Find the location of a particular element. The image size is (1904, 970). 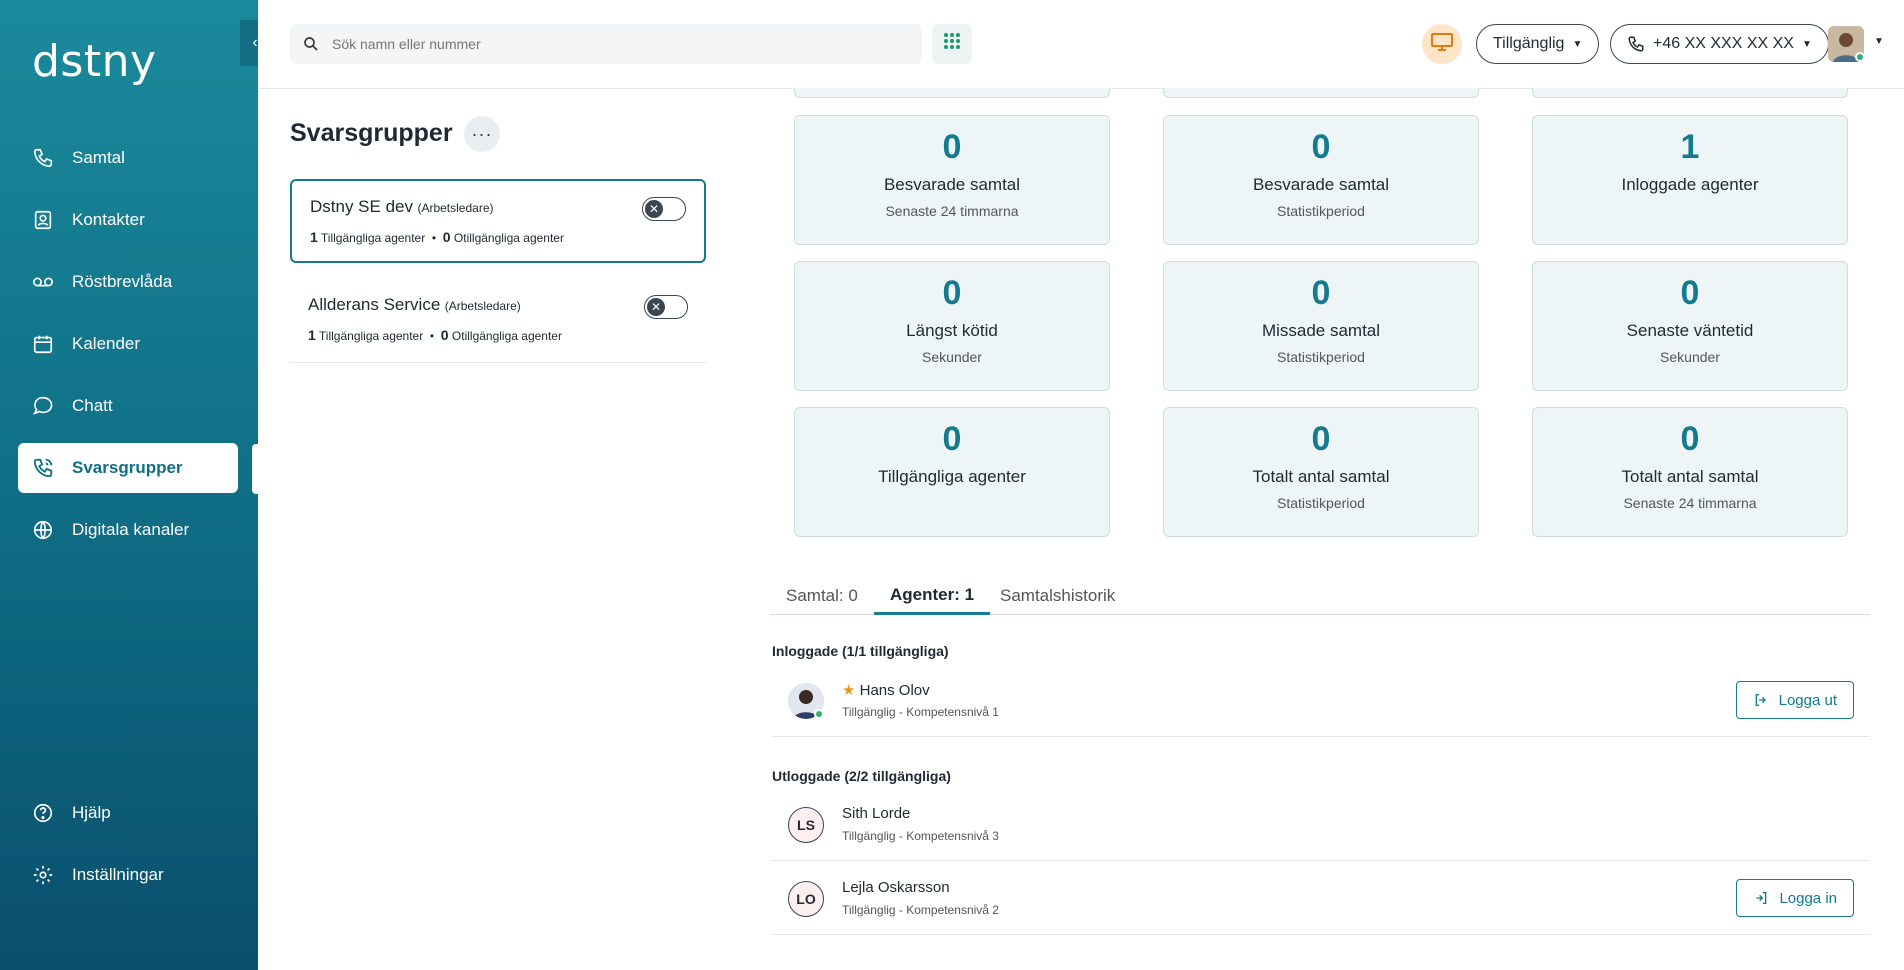

sidebar-item-samtal: Samtal is located at coordinates (128, 158).